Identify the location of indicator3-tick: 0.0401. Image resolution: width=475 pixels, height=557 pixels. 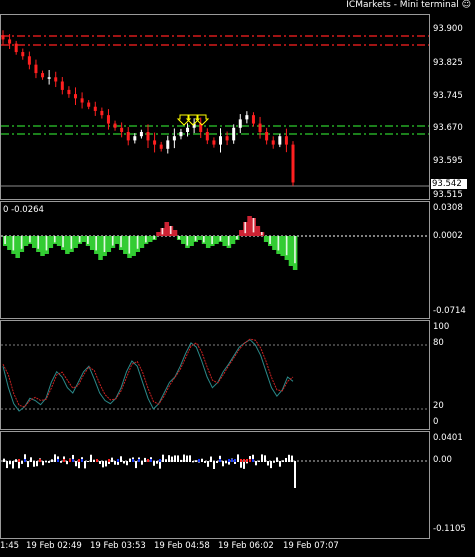
(448, 438).